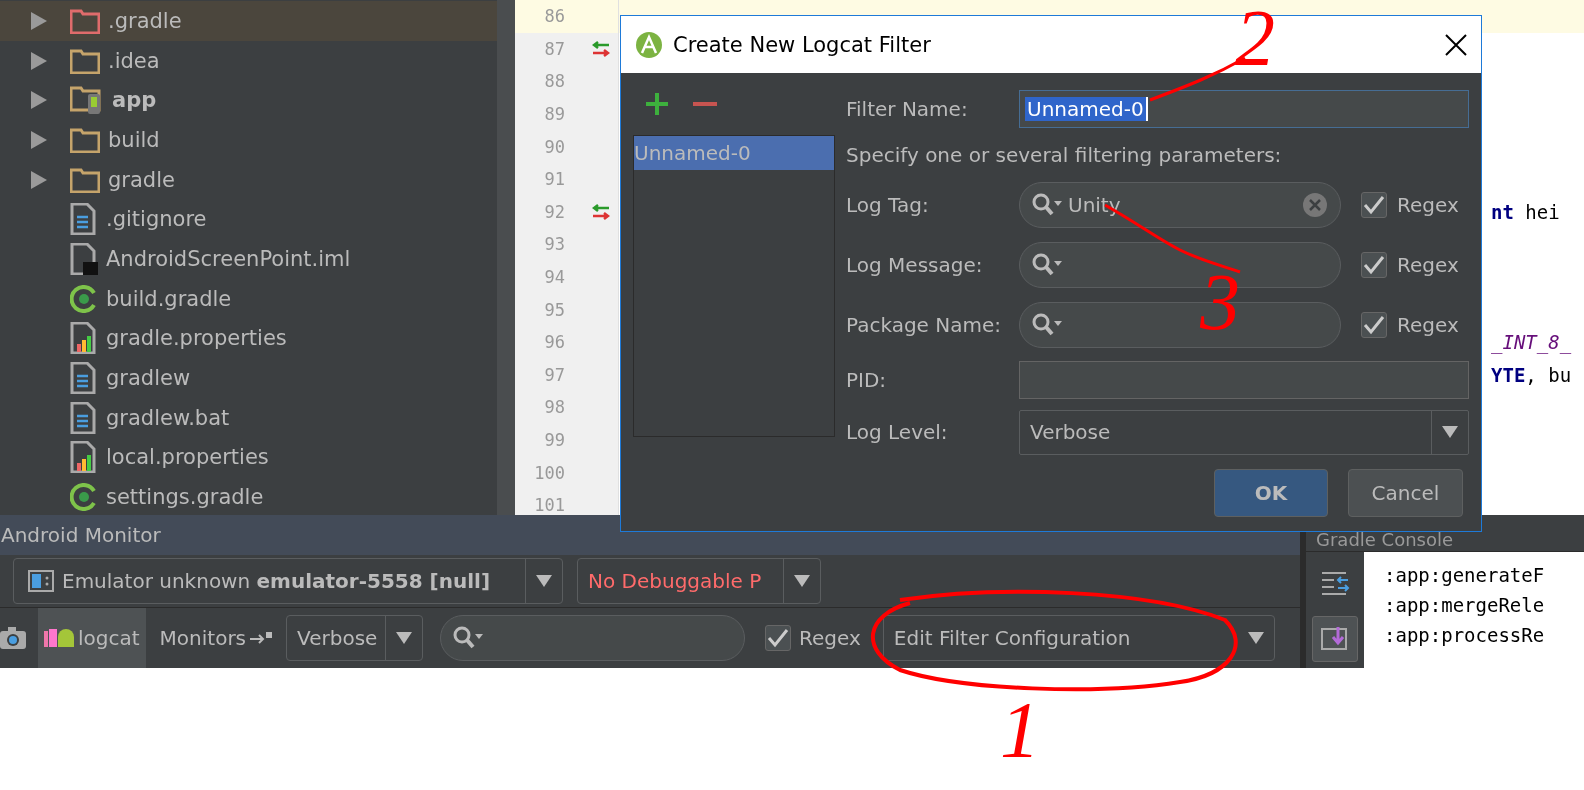  Describe the element at coordinates (87, 100) in the screenshot. I see `module-folder-icon` at that location.